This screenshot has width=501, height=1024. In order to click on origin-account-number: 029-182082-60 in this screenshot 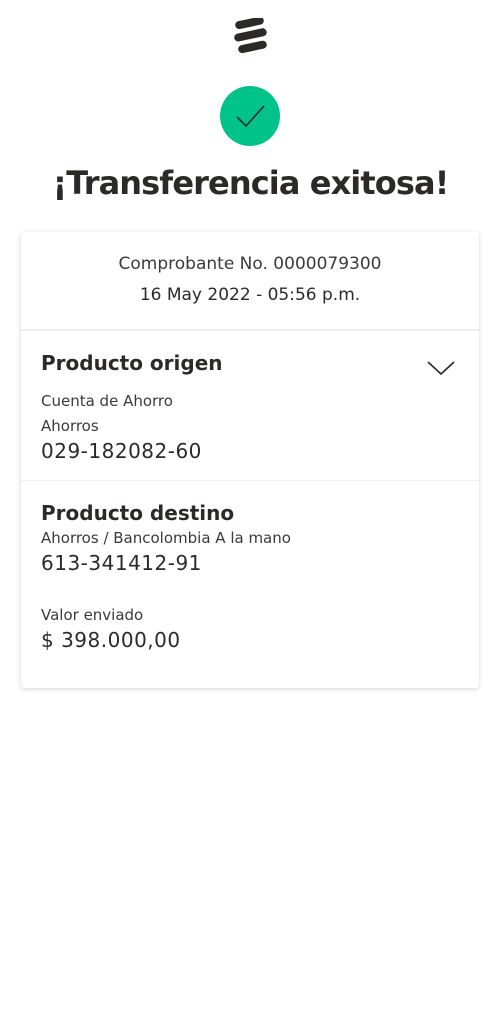, I will do `click(121, 451)`.